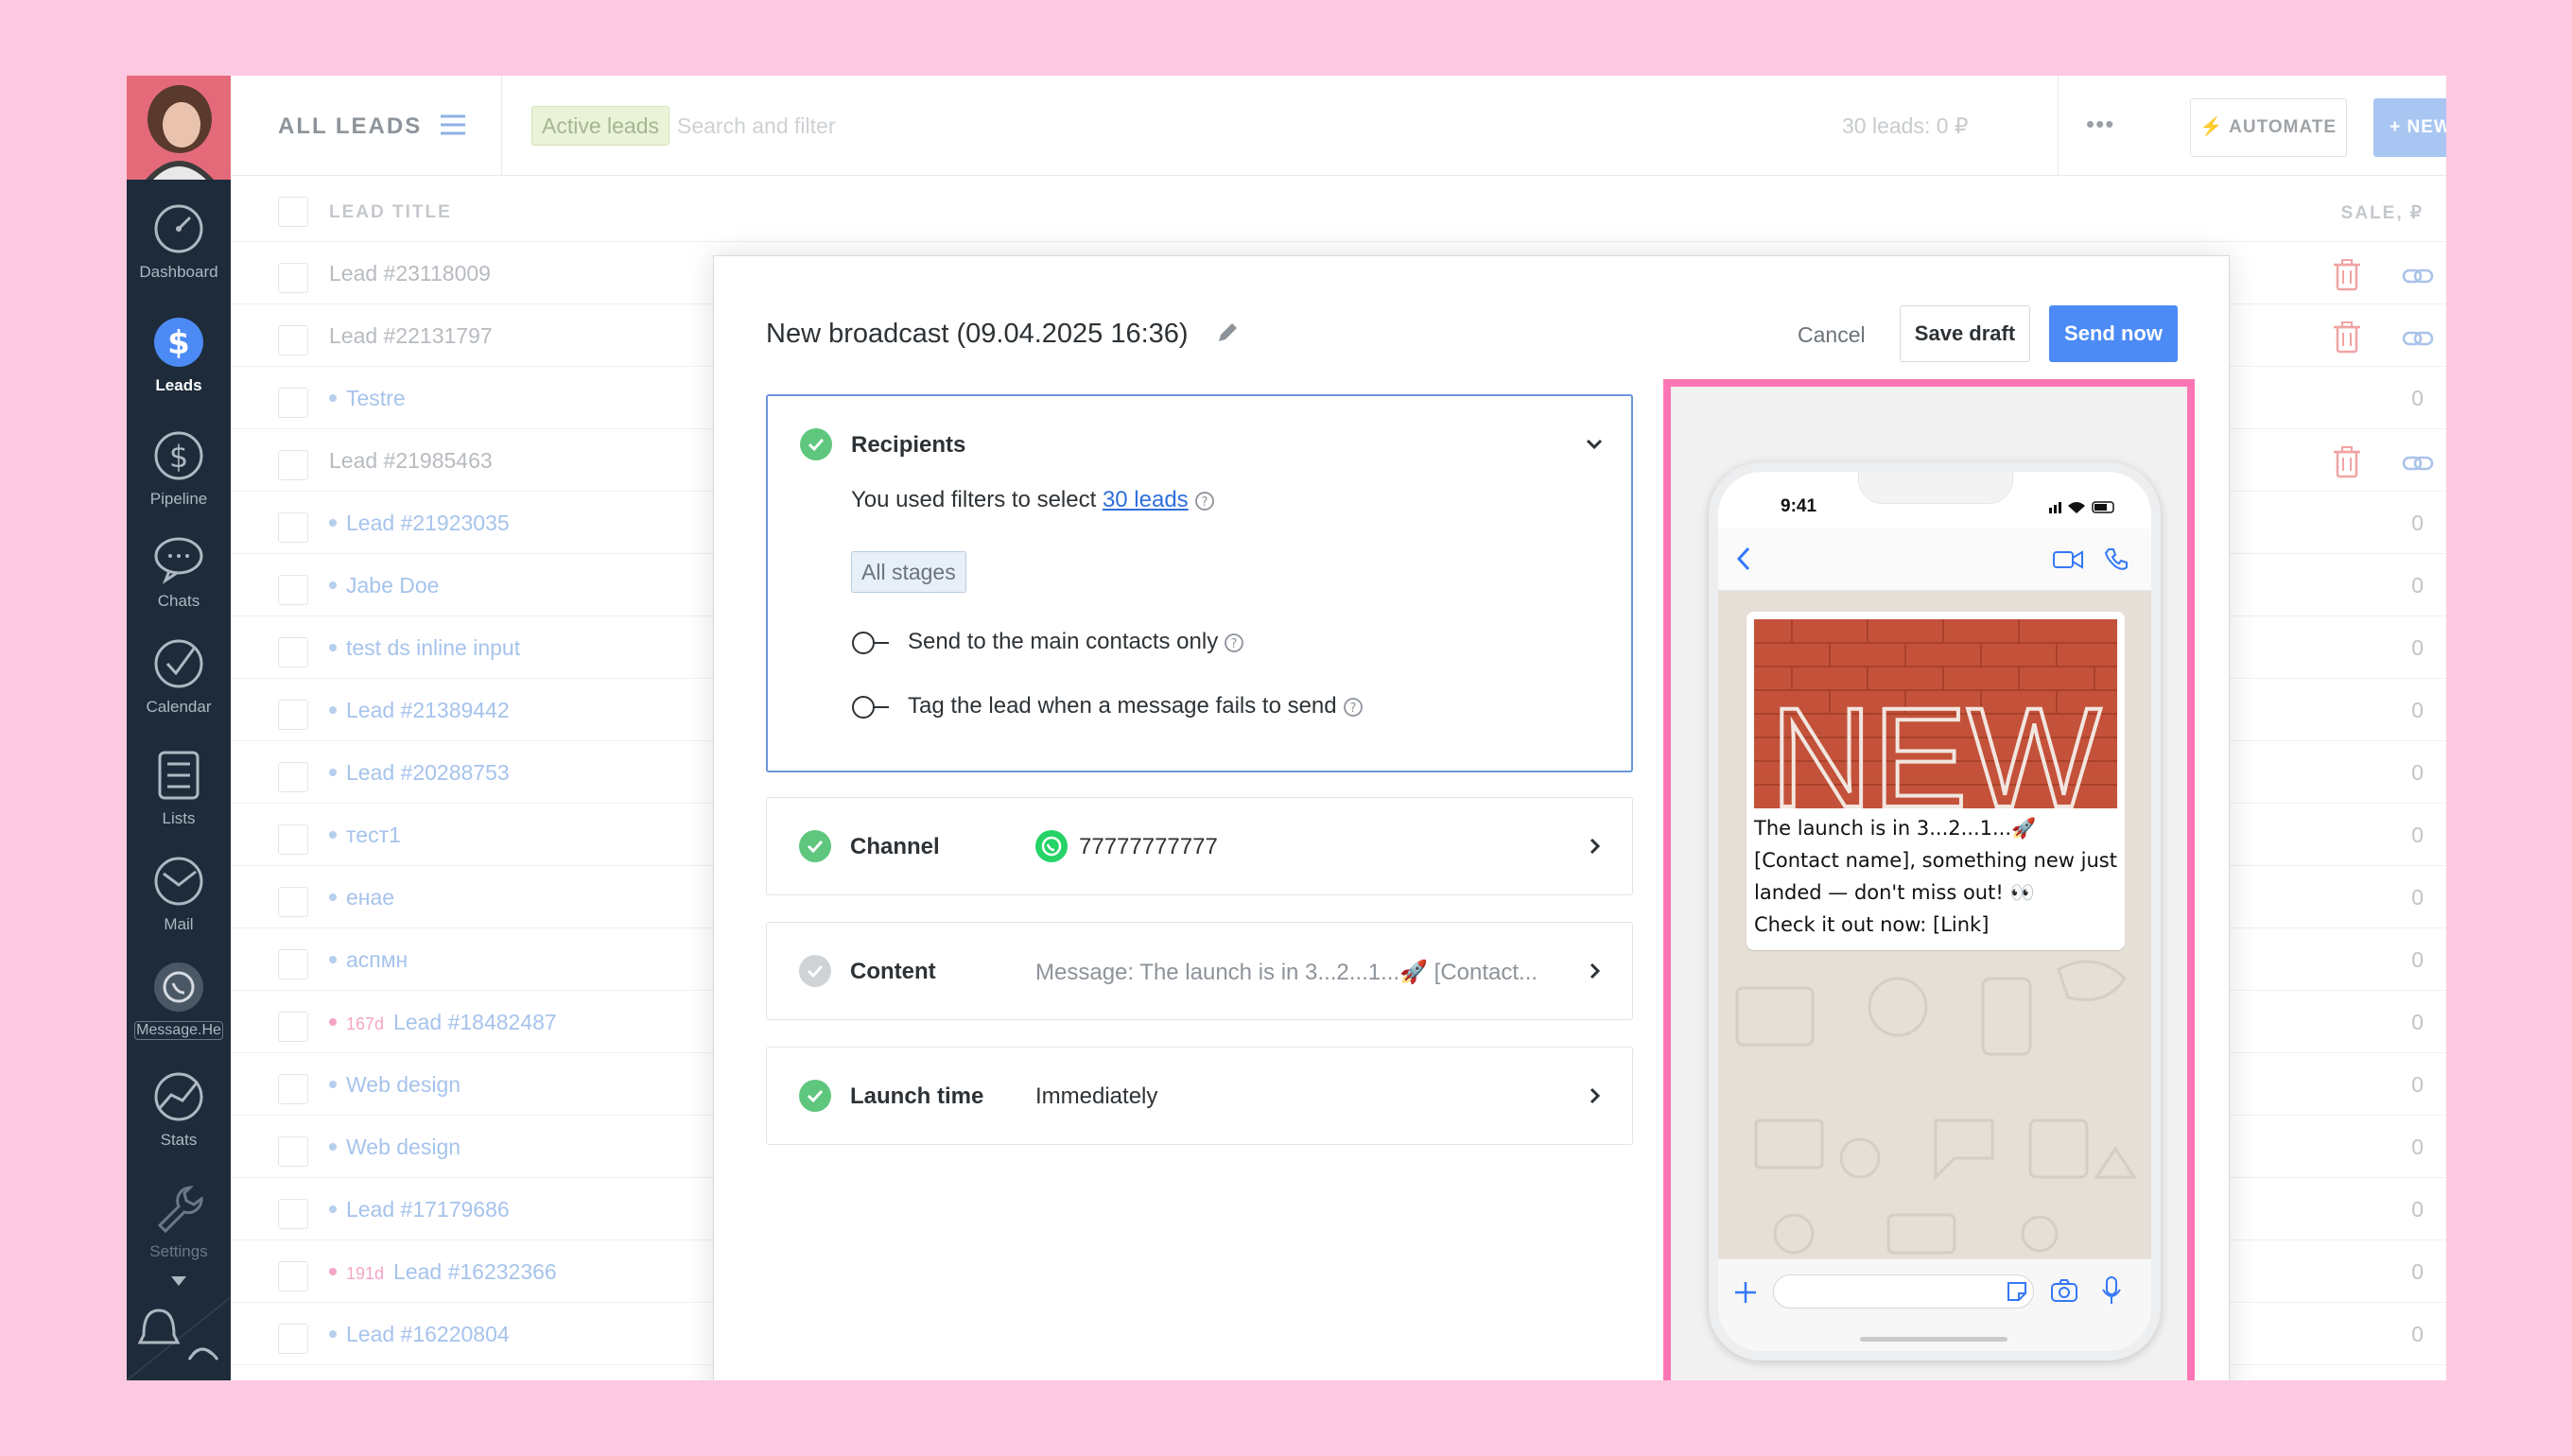 The image size is (2572, 1456). I want to click on lead-title-cell: тест1, so click(365, 835).